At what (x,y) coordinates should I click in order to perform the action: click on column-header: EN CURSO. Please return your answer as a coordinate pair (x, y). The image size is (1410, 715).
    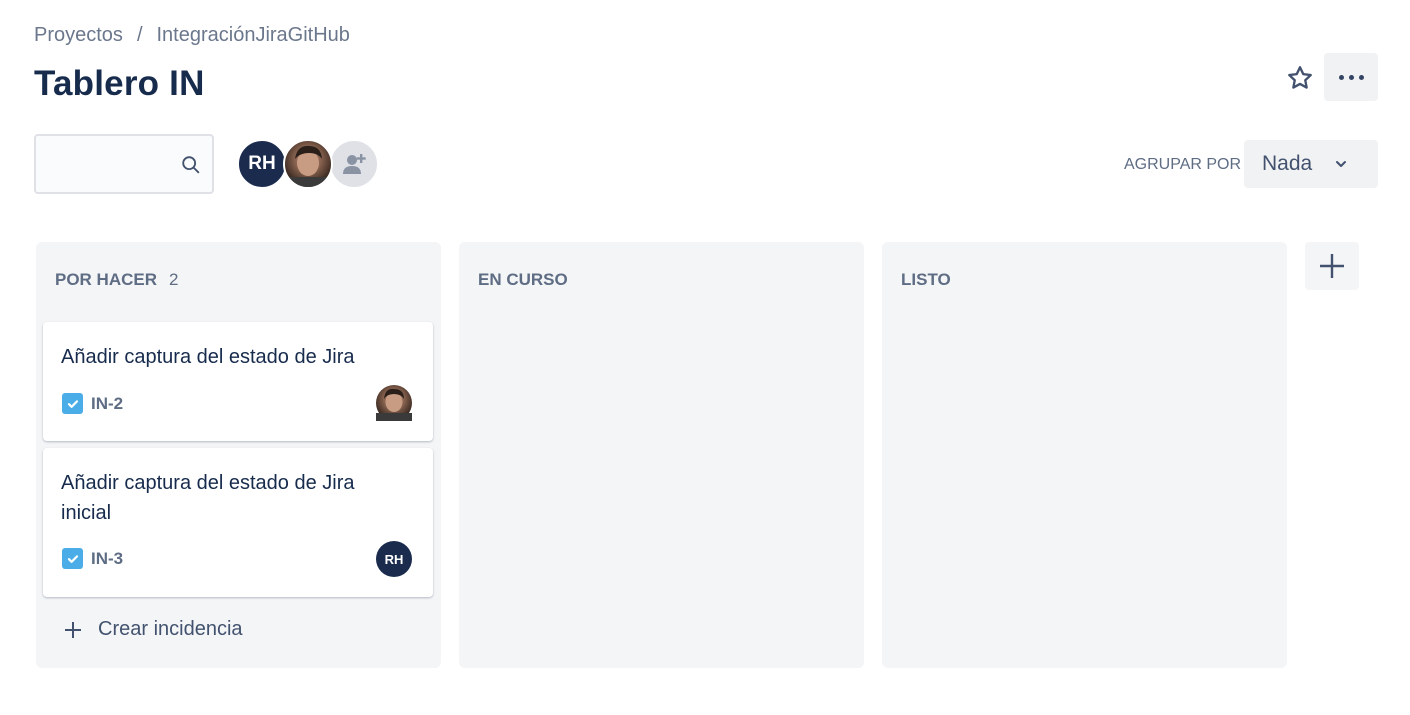
    Looking at the image, I should click on (523, 280).